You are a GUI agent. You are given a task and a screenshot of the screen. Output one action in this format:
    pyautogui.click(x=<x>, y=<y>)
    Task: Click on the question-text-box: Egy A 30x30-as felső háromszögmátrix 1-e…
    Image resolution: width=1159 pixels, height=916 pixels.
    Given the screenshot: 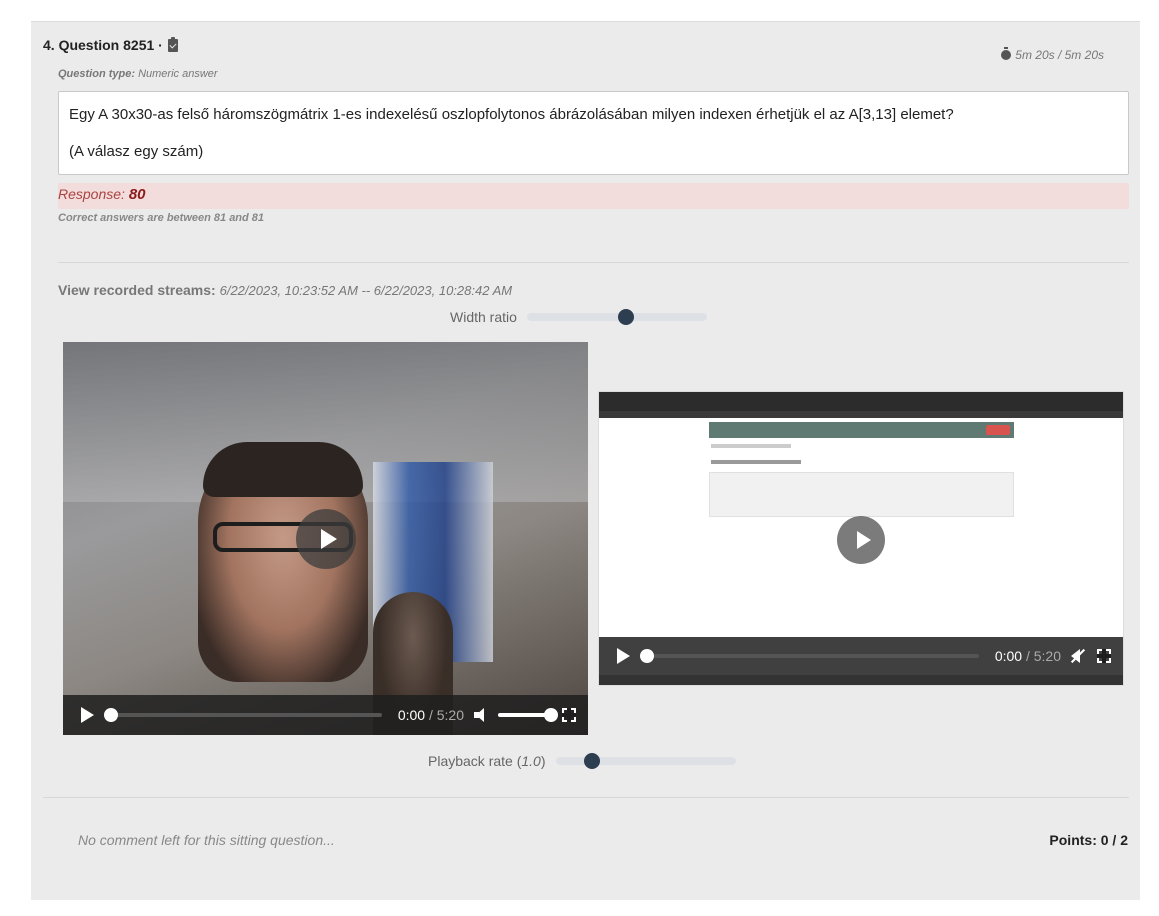 What is the action you would take?
    pyautogui.click(x=593, y=133)
    